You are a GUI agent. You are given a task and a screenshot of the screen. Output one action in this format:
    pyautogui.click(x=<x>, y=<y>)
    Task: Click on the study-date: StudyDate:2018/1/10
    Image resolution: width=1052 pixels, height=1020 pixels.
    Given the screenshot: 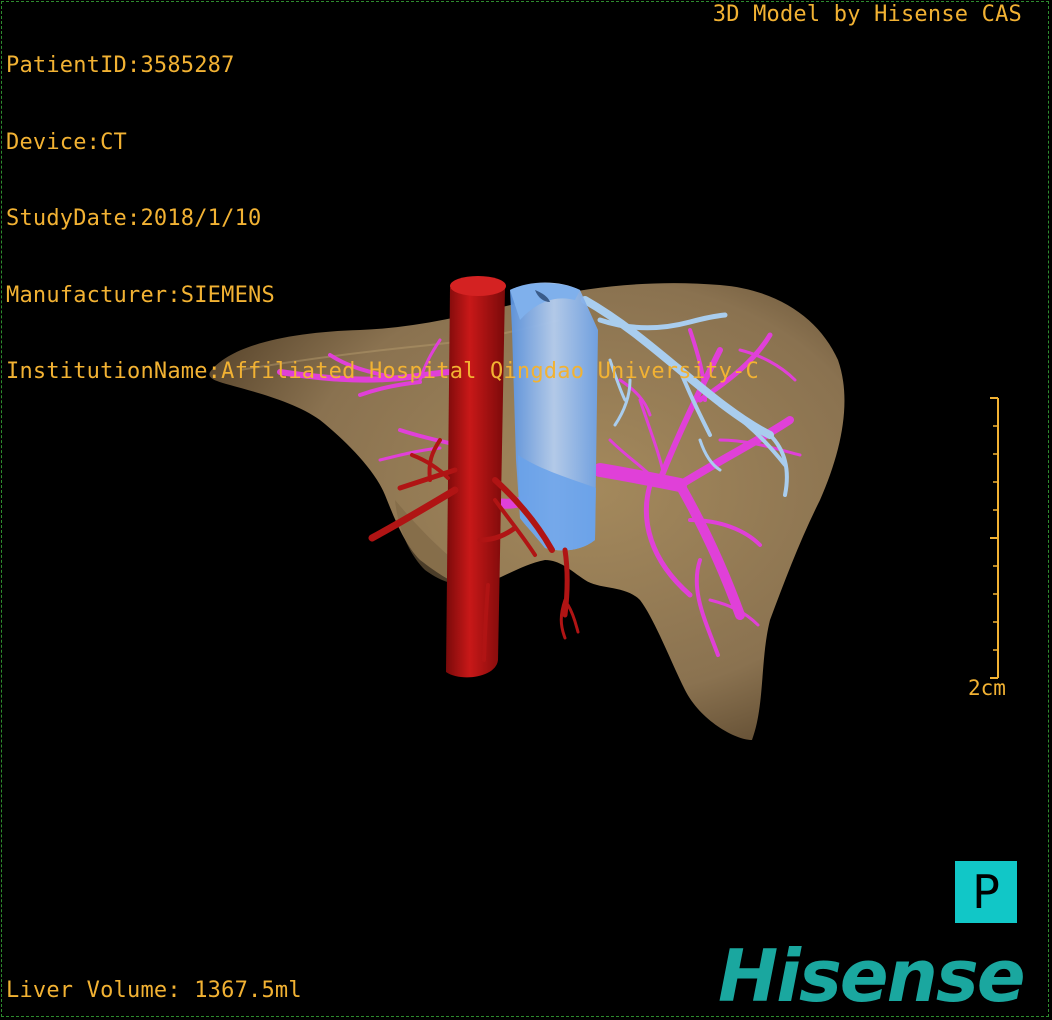 What is the action you would take?
    pyautogui.click(x=134, y=218)
    